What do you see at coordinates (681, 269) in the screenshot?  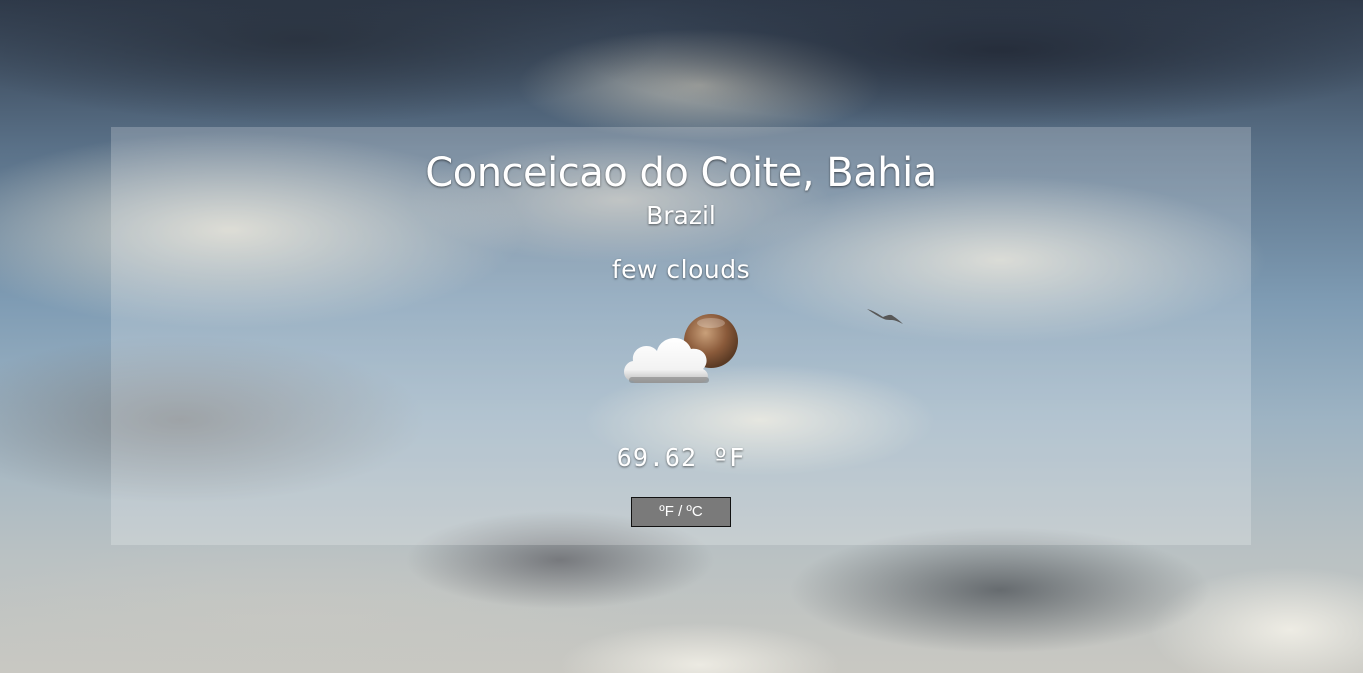 I see `weather-description: few clouds` at bounding box center [681, 269].